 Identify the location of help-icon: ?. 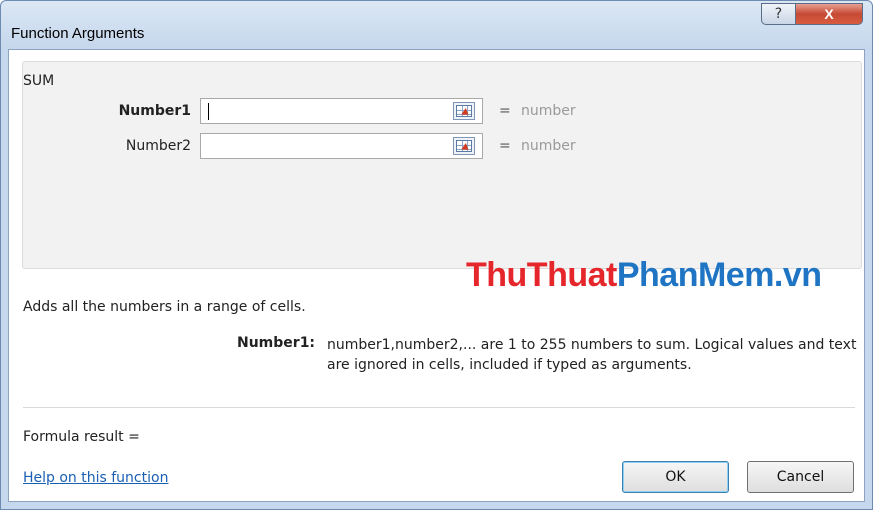
(778, 14).